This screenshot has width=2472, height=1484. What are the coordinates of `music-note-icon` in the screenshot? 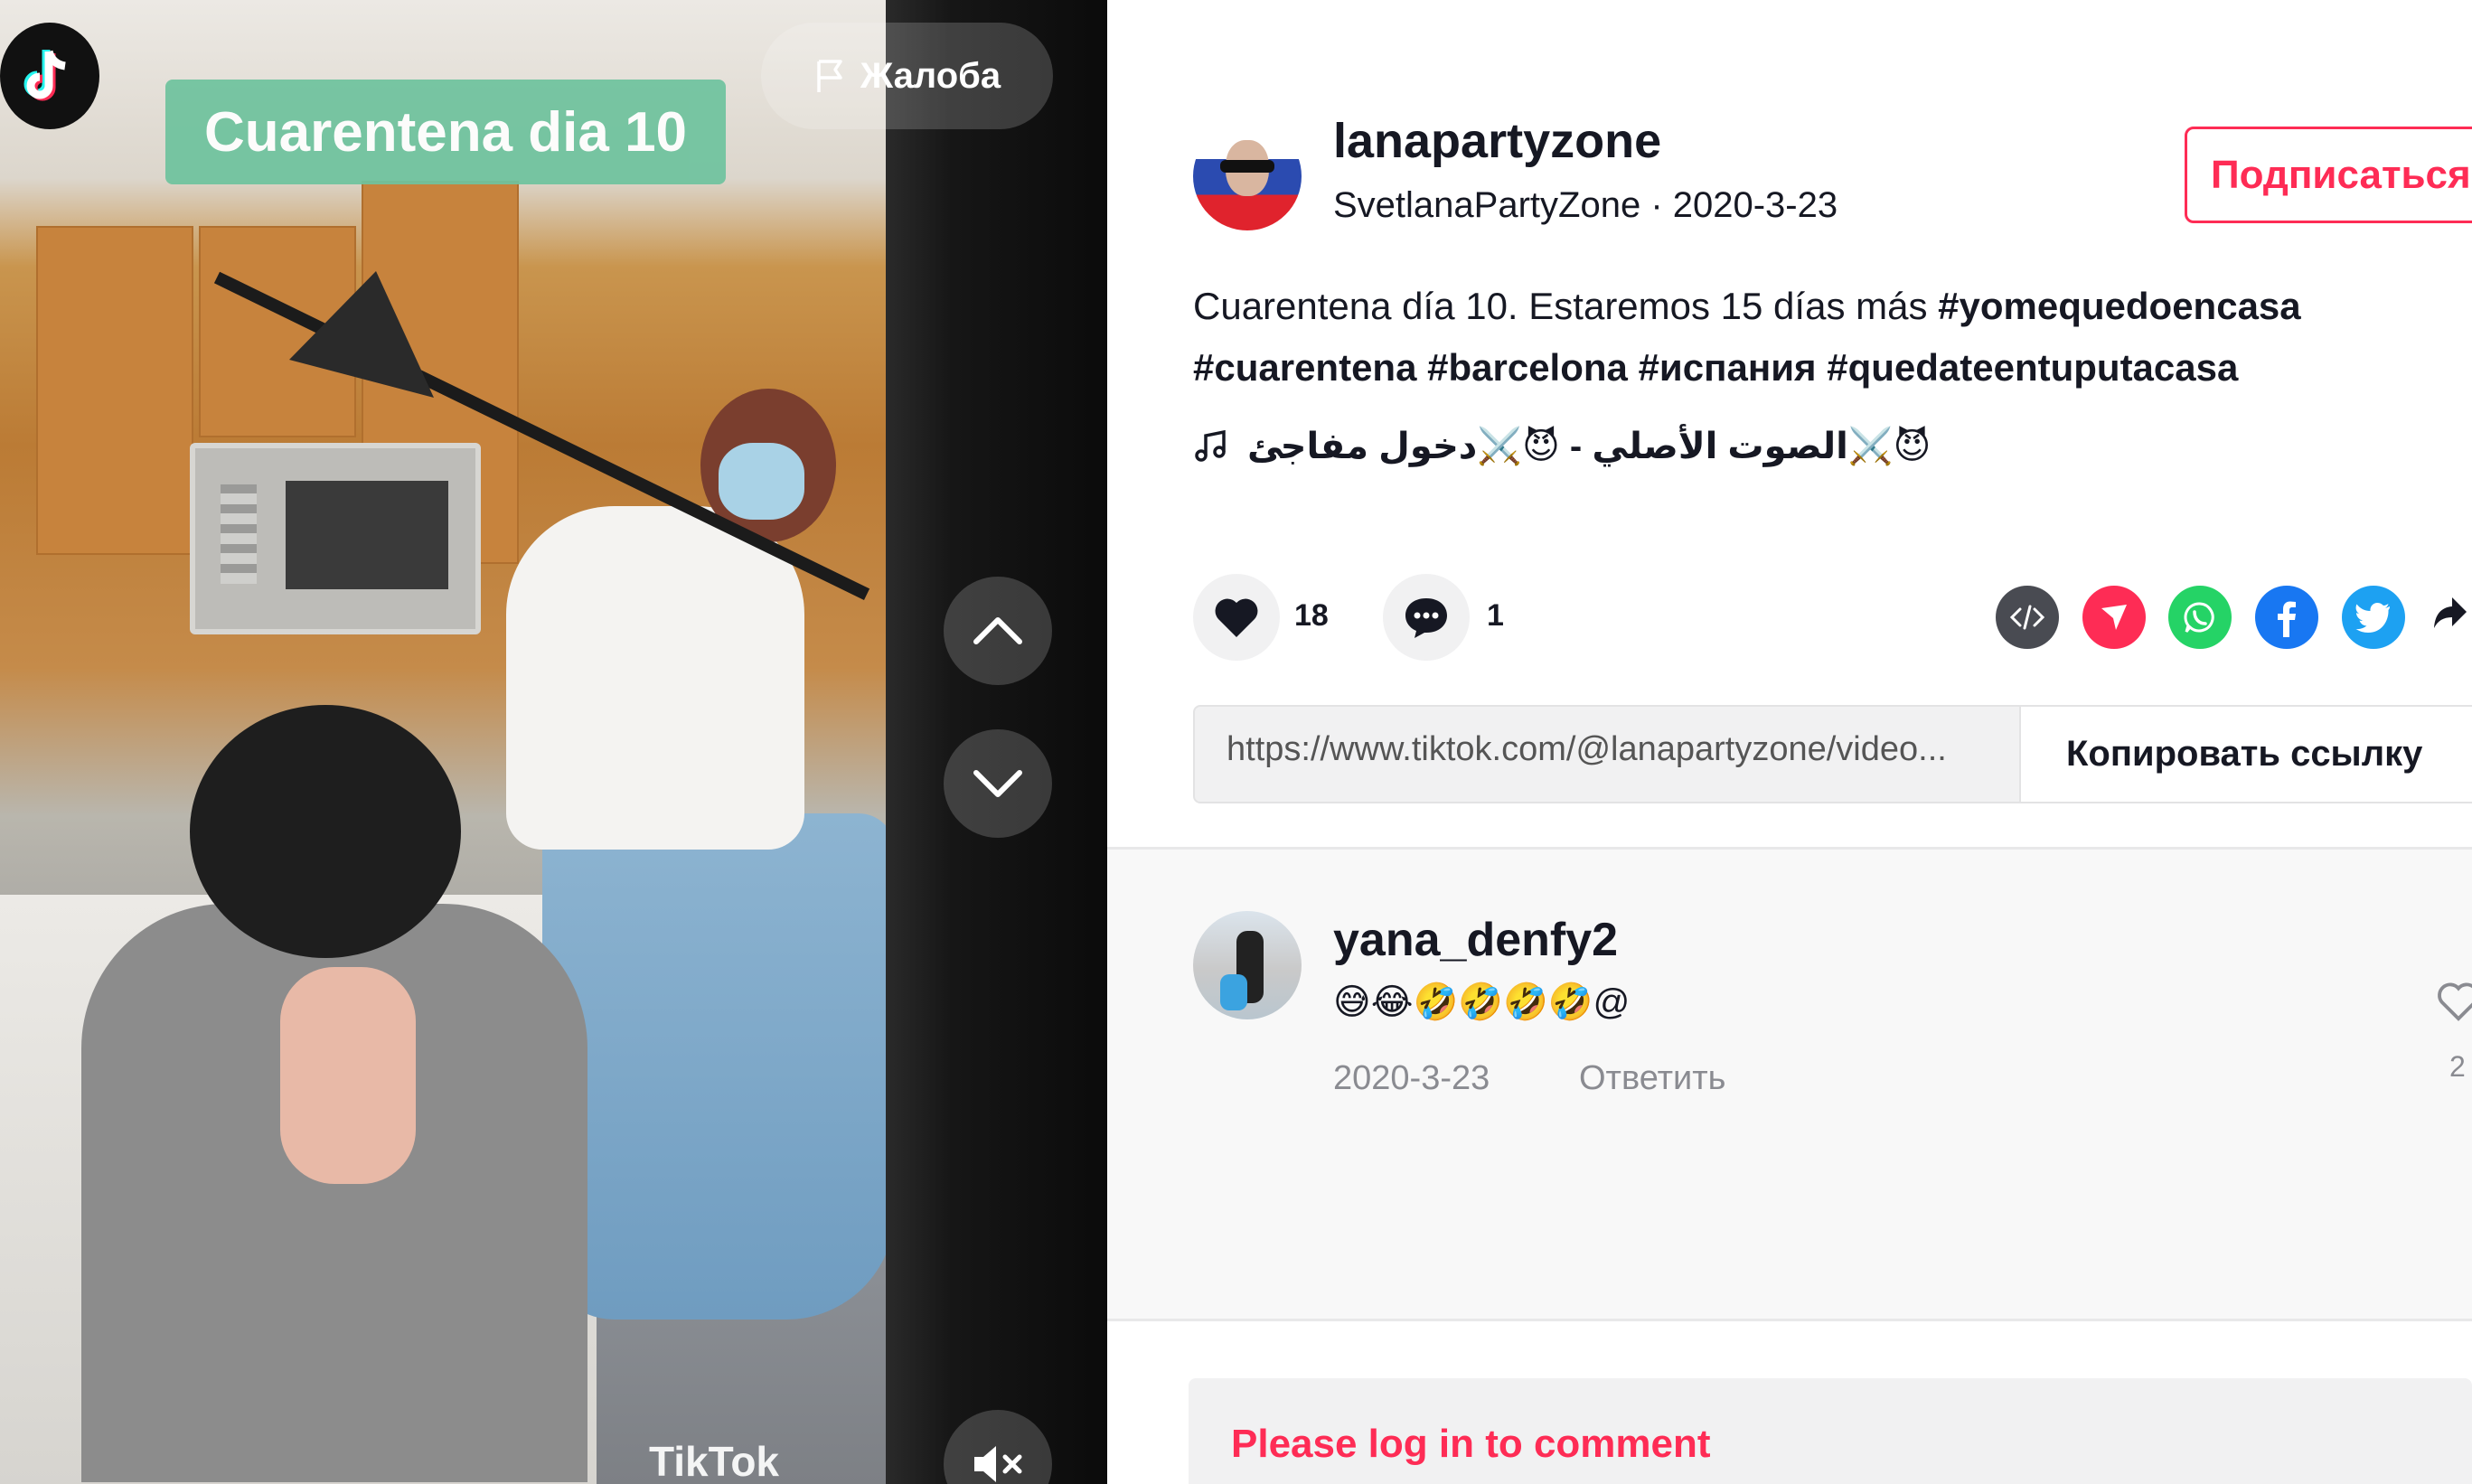 It's located at (1210, 446).